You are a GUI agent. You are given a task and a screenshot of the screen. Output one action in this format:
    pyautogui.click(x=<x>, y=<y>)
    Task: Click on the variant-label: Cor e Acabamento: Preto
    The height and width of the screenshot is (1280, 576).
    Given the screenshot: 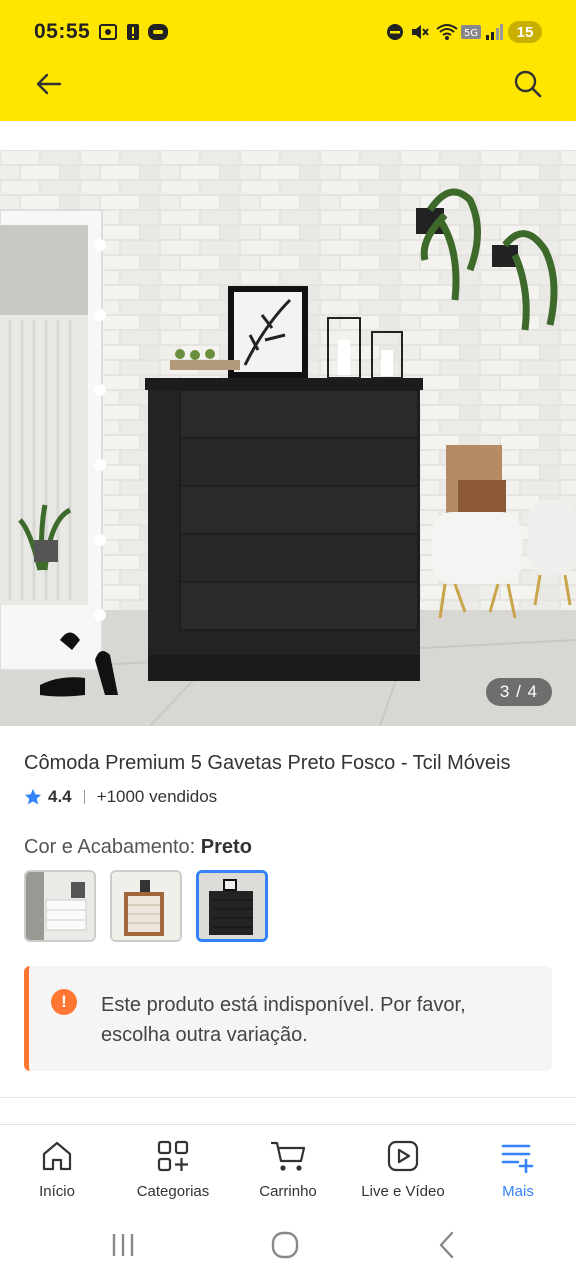 What is the action you would take?
    pyautogui.click(x=138, y=847)
    